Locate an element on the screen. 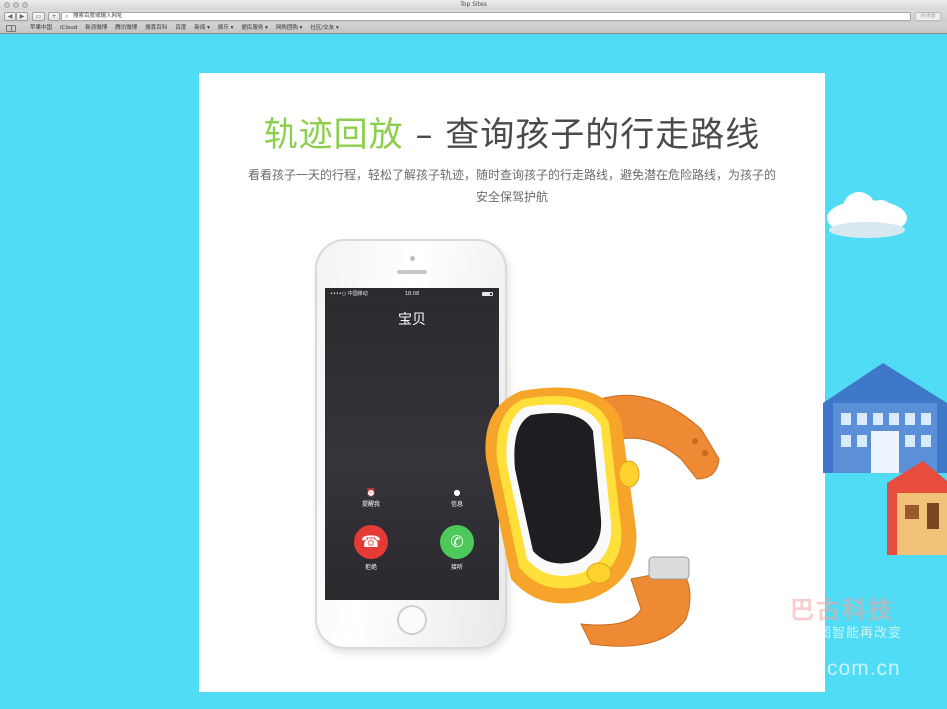  buildings-decoration-icon is located at coordinates (885, 459).